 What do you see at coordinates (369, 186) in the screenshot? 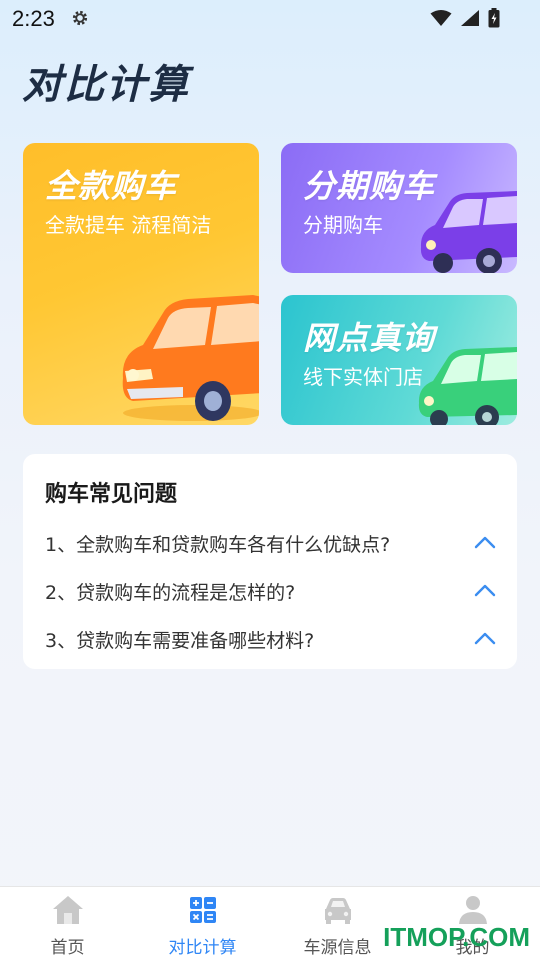
I see `installment-card-title: 分期购车` at bounding box center [369, 186].